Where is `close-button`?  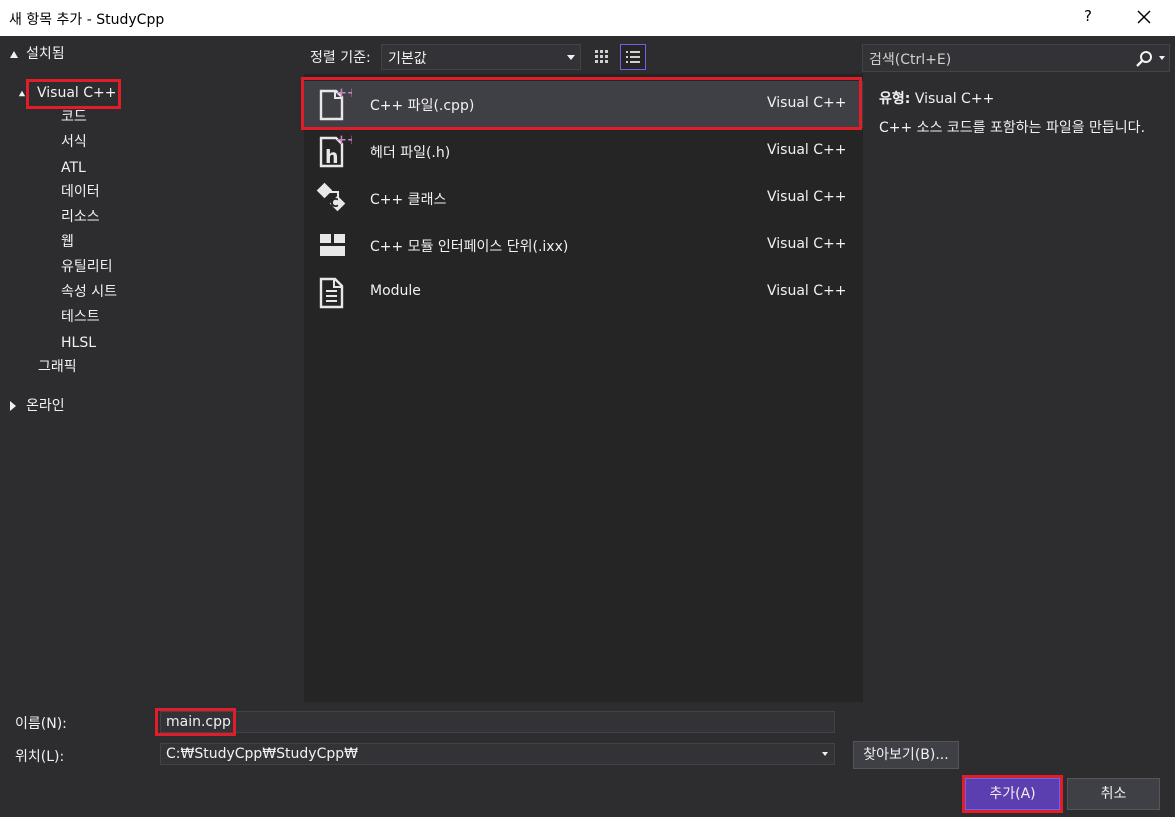
close-button is located at coordinates (1144, 17).